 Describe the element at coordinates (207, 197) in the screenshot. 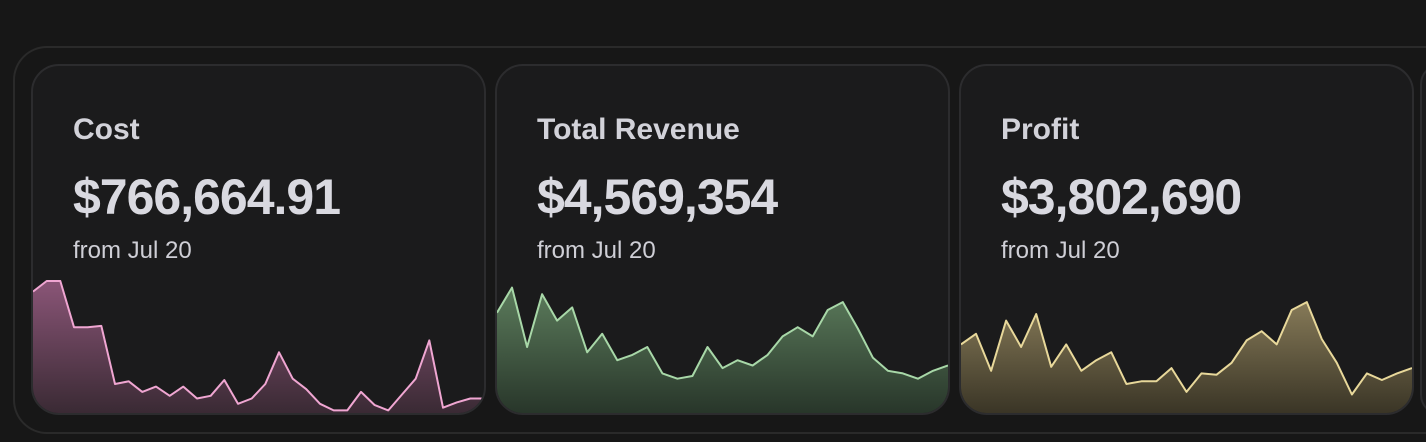

I see `card-value: $766,664.91` at that location.